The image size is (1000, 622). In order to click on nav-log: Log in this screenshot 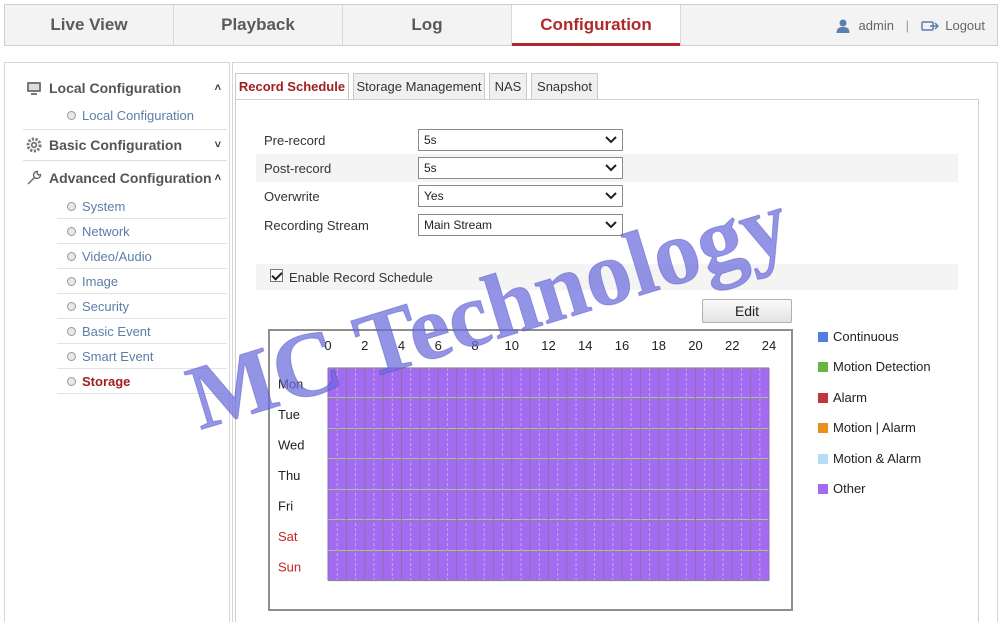, I will do `click(427, 25)`.